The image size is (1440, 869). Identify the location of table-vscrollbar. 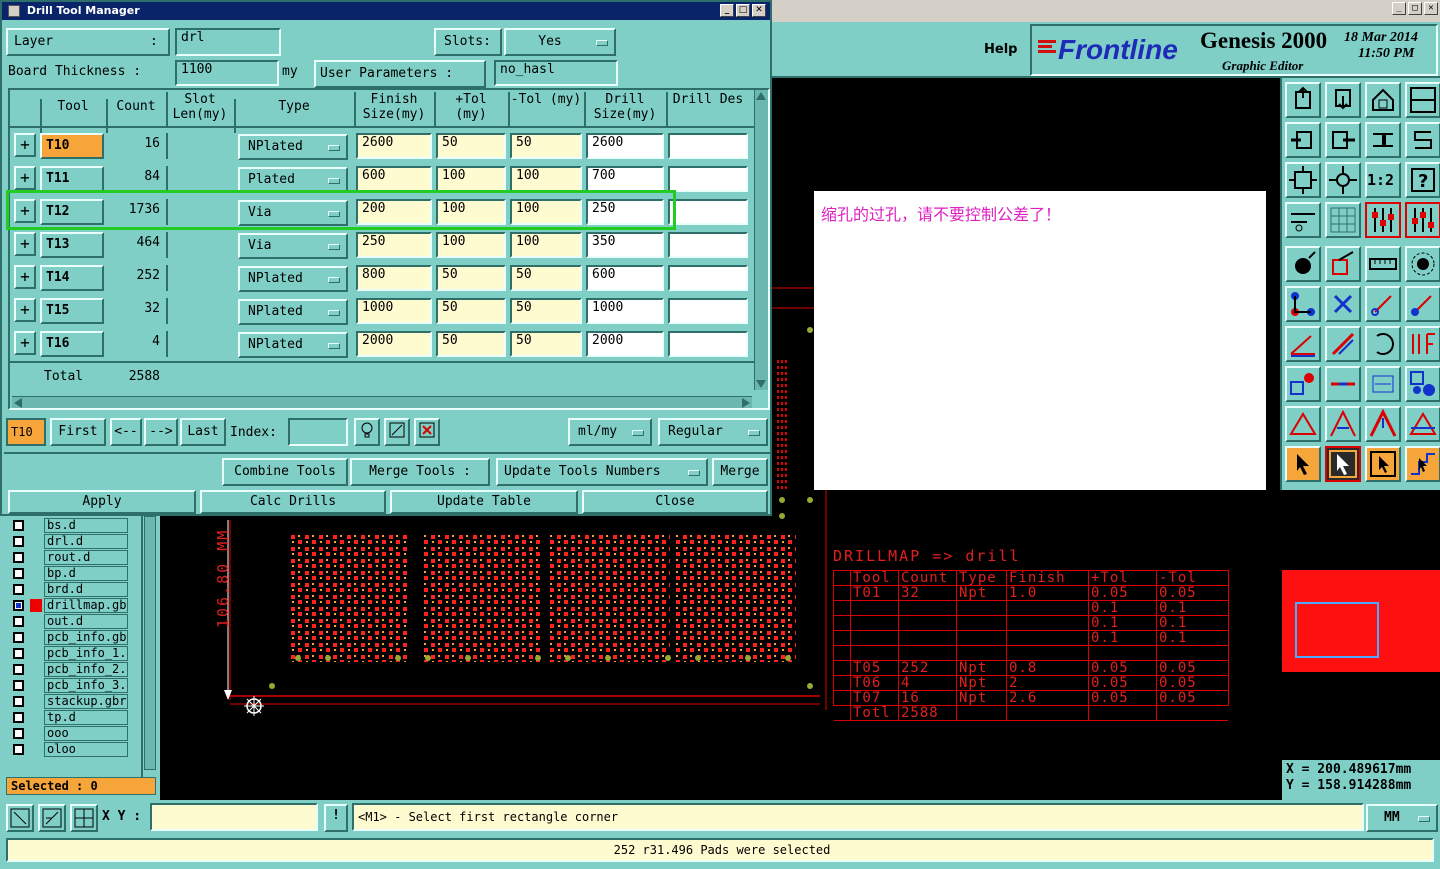
(761, 240).